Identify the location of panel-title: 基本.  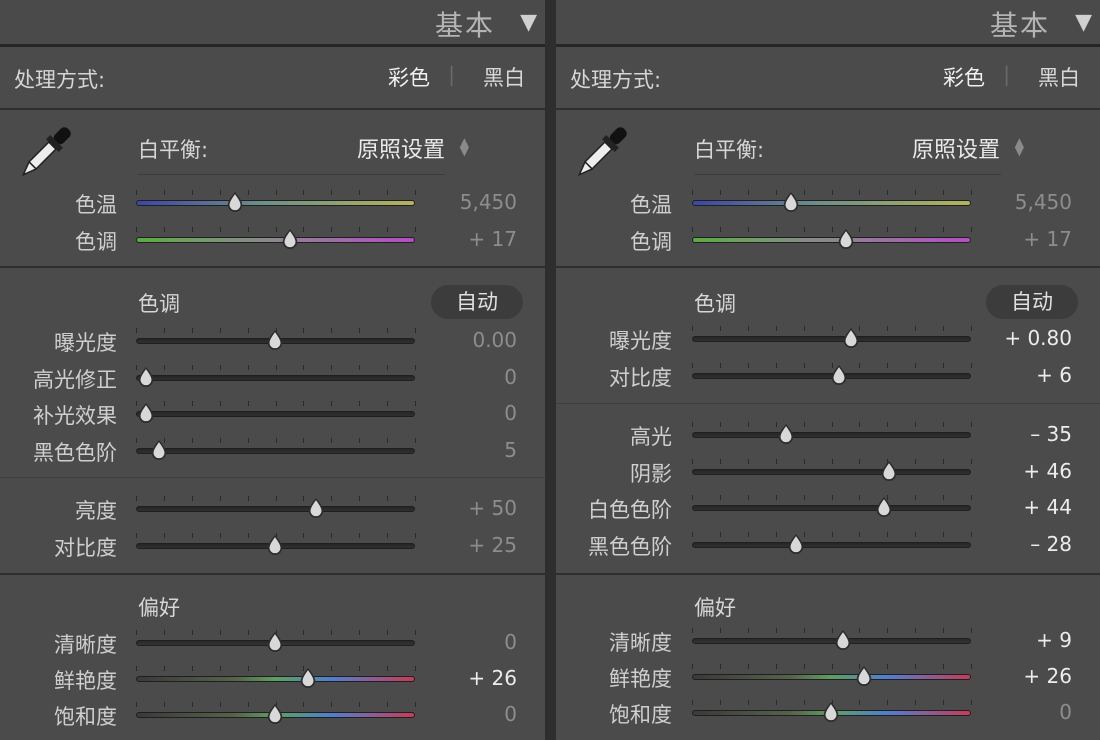
(464, 25).